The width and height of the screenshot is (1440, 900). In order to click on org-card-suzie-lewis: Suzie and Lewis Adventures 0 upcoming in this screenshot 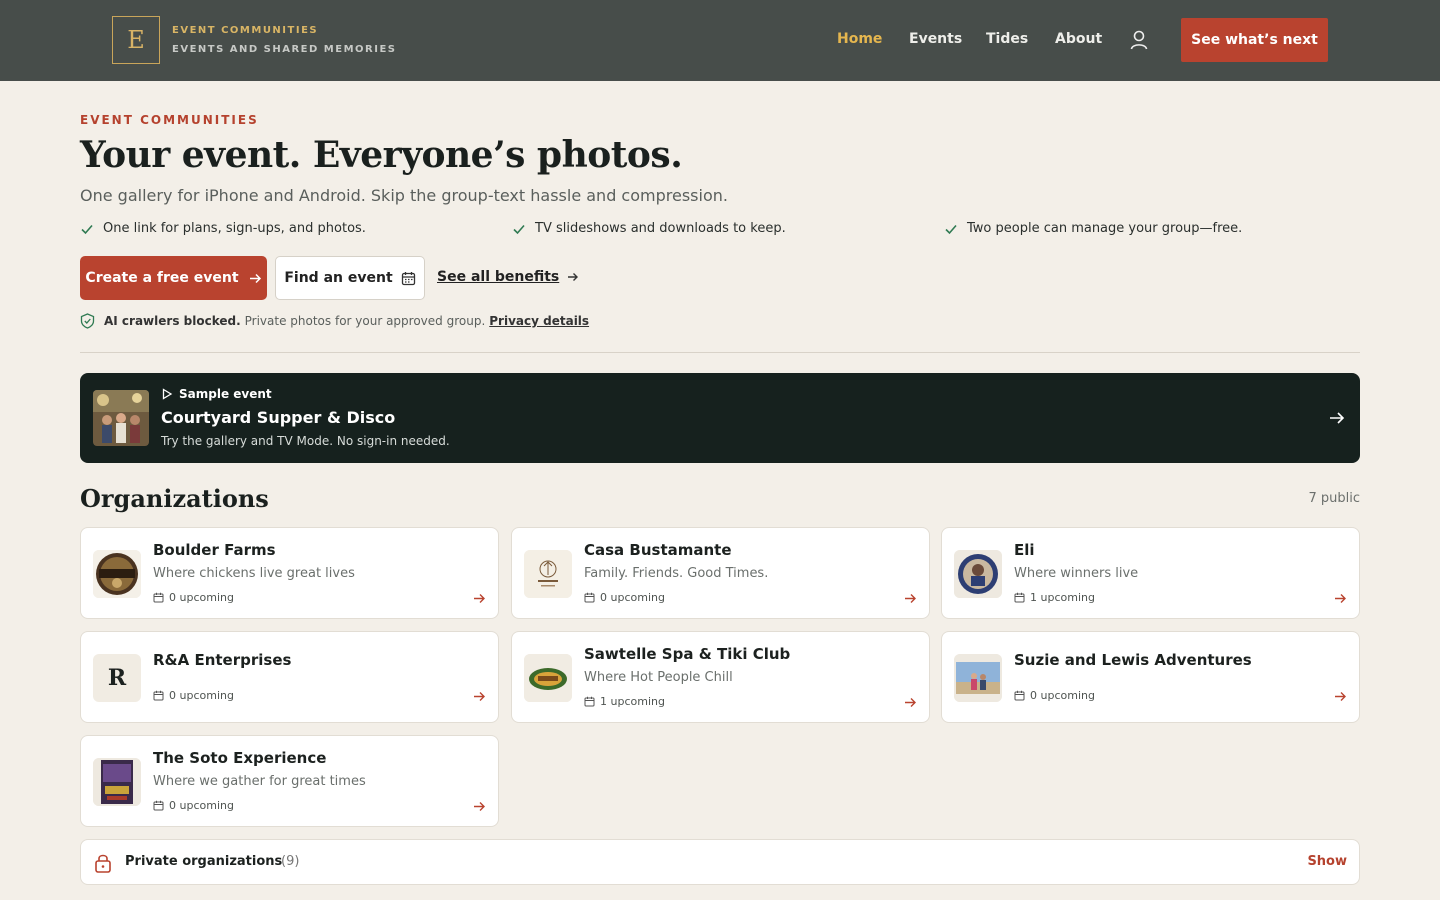, I will do `click(1150, 677)`.